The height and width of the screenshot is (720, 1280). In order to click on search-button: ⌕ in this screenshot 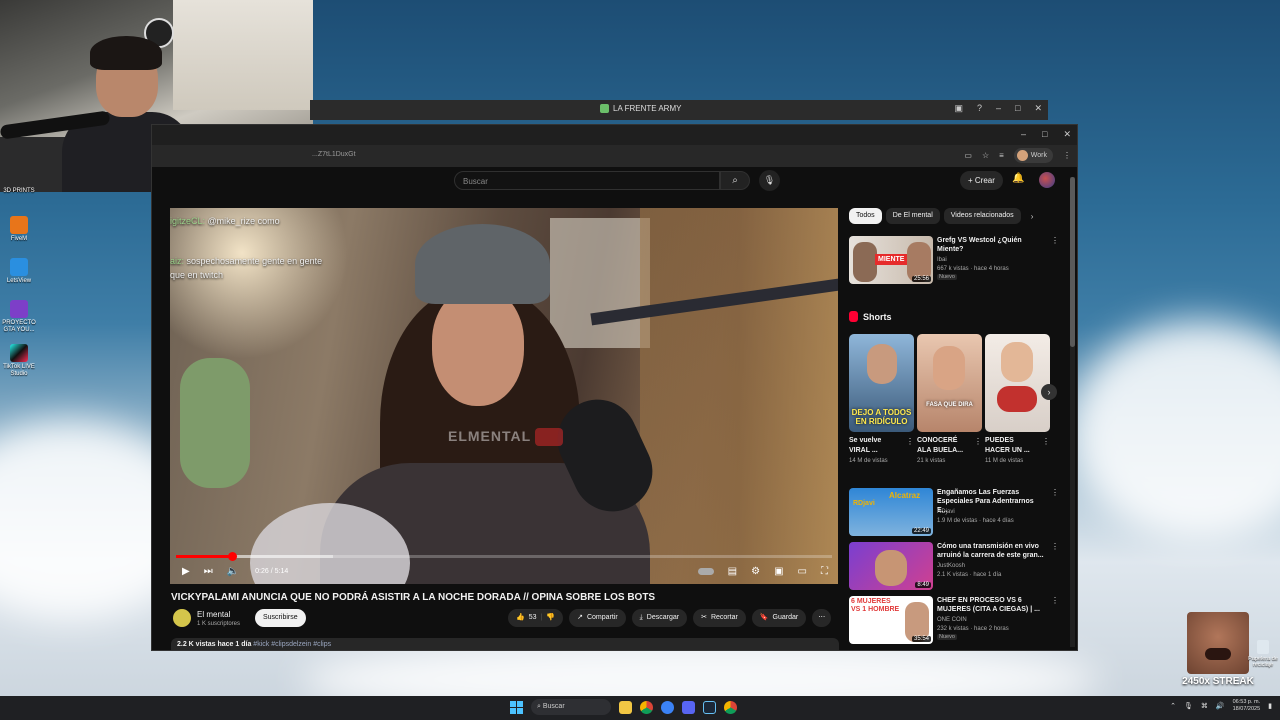, I will do `click(735, 180)`.